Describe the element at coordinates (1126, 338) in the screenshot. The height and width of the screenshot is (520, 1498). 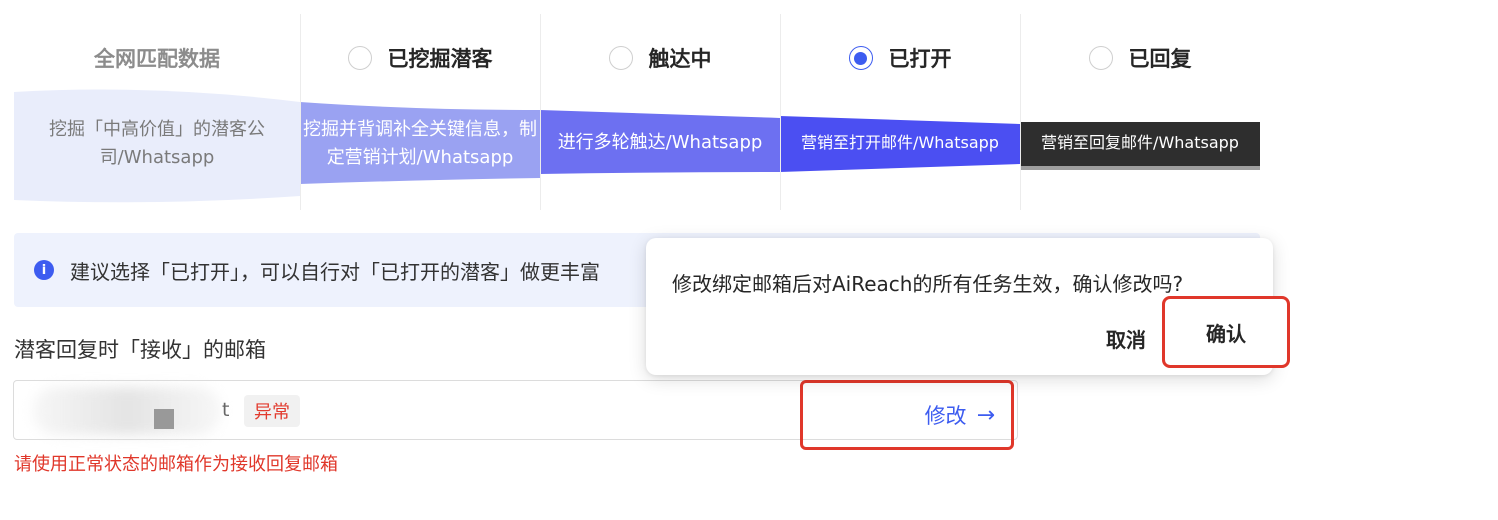
I see `cancel-button: 取消` at that location.